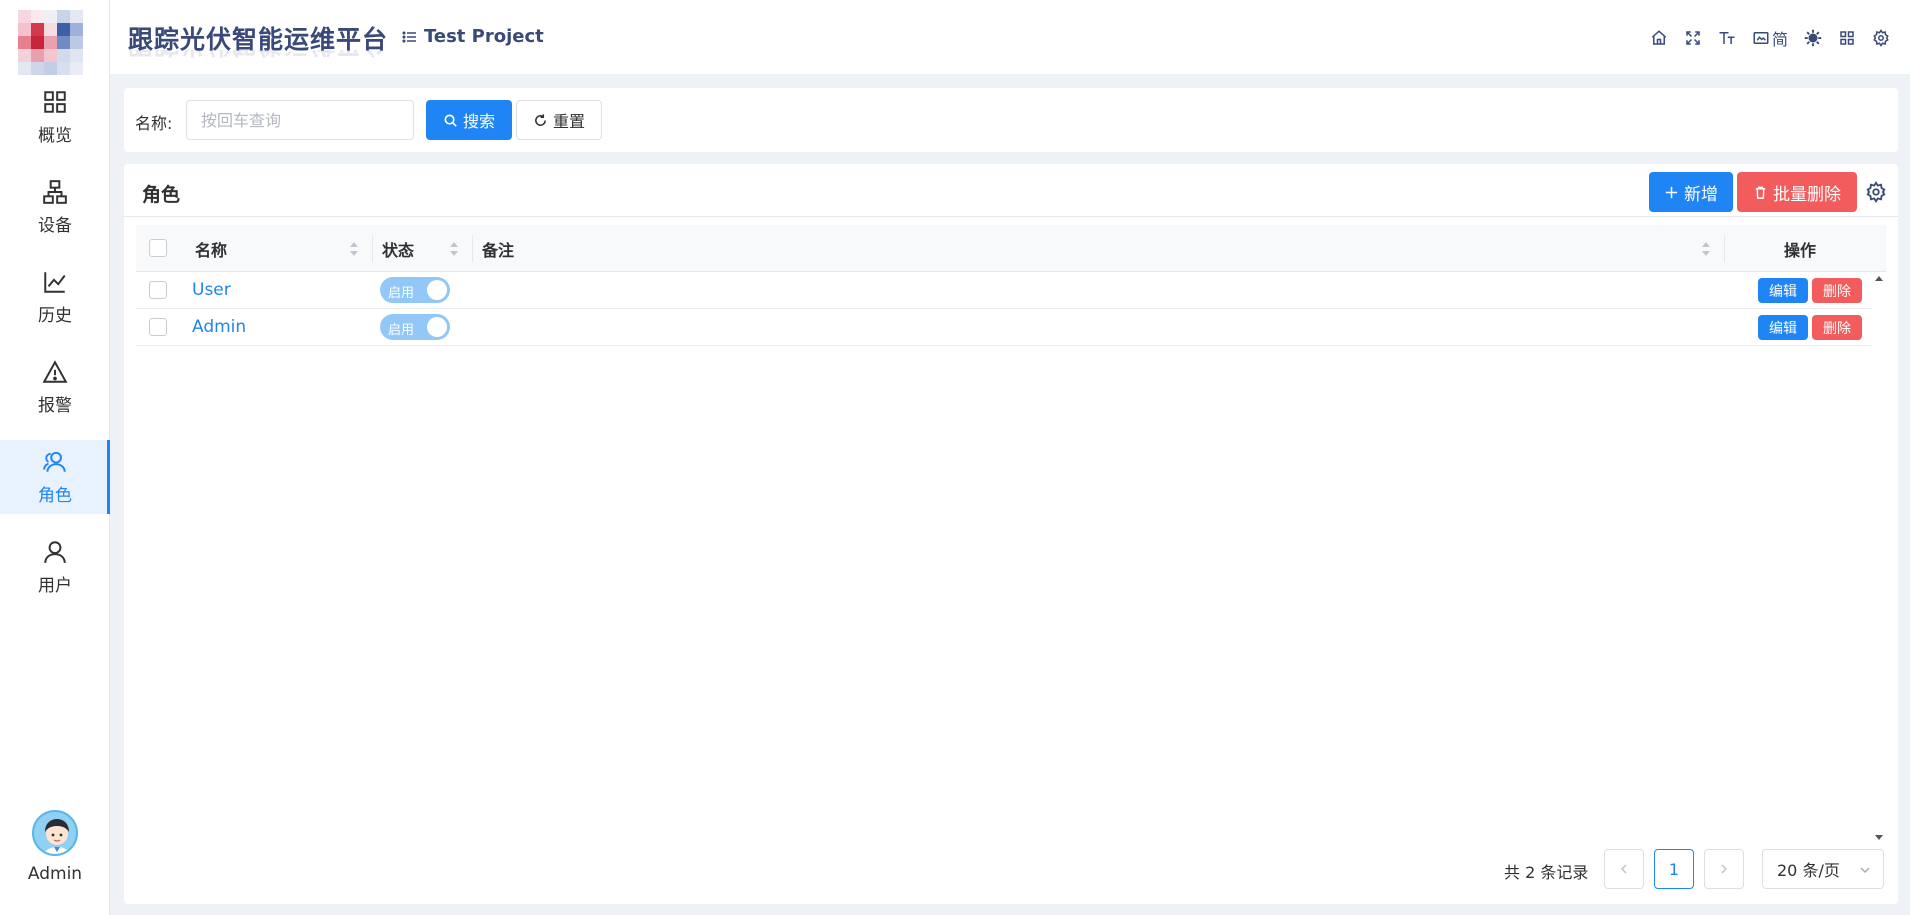 The image size is (1910, 915). I want to click on language-button: 简, so click(1770, 38).